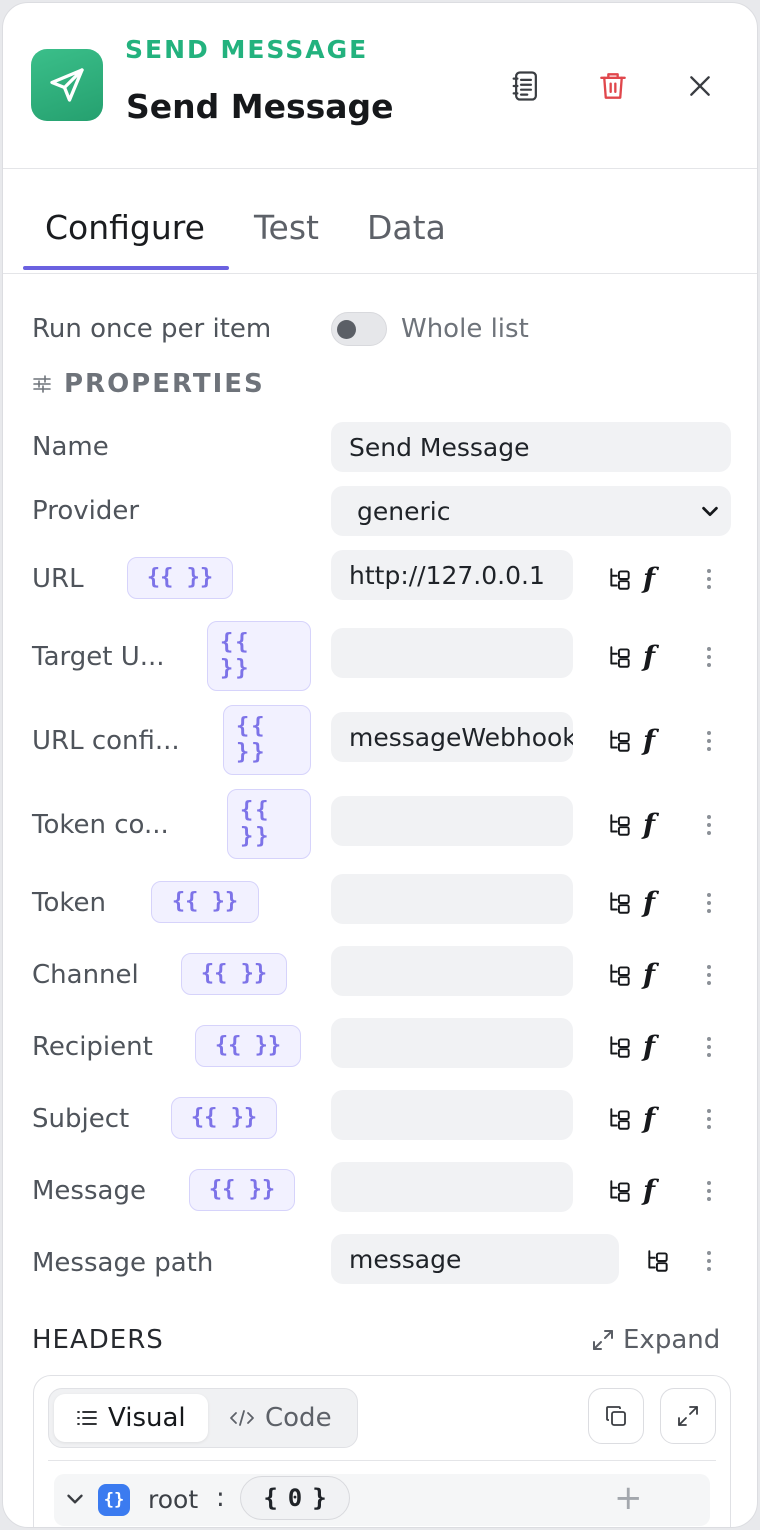 The width and height of the screenshot is (760, 1530). I want to click on channel-label: Channel, so click(85, 975).